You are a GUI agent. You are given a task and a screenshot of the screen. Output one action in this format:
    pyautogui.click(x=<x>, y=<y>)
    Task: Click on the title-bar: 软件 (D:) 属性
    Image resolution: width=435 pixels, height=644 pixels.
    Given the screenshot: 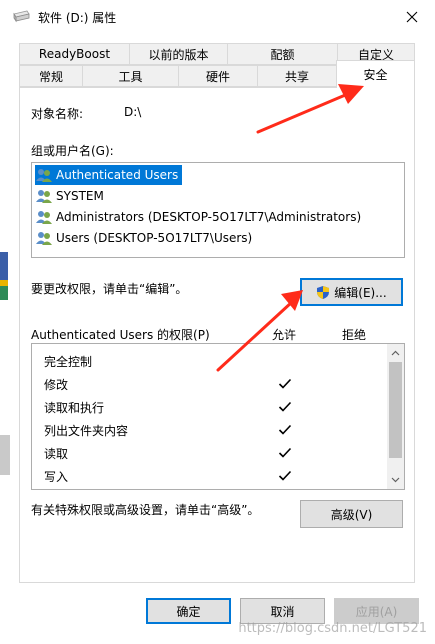 What is the action you would take?
    pyautogui.click(x=217, y=17)
    